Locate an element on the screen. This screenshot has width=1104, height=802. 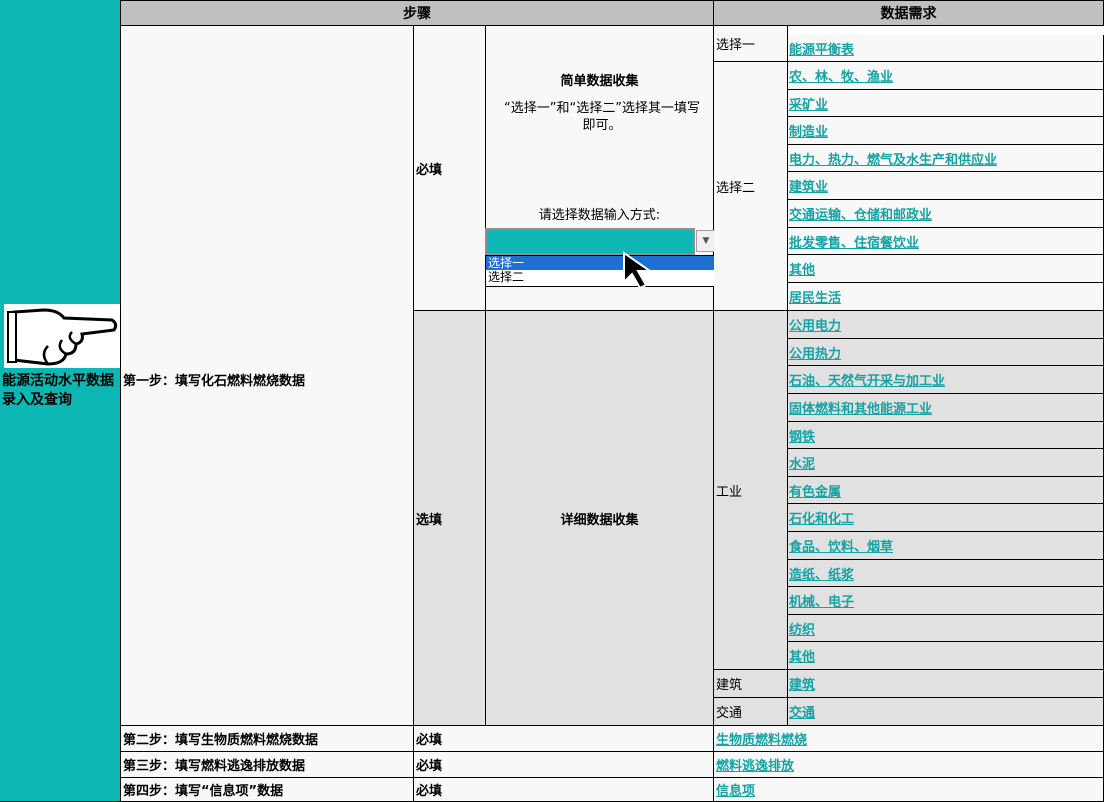
step2-required-text: 必填 is located at coordinates (429, 740).